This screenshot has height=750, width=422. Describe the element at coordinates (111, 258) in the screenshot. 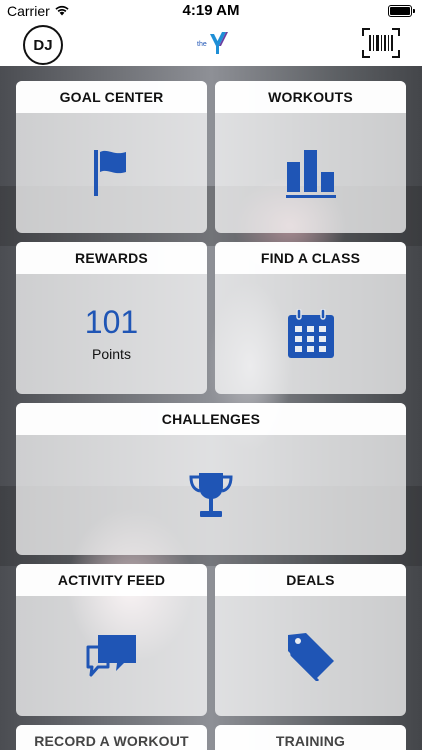

I see `tile-title: REWARDS` at that location.